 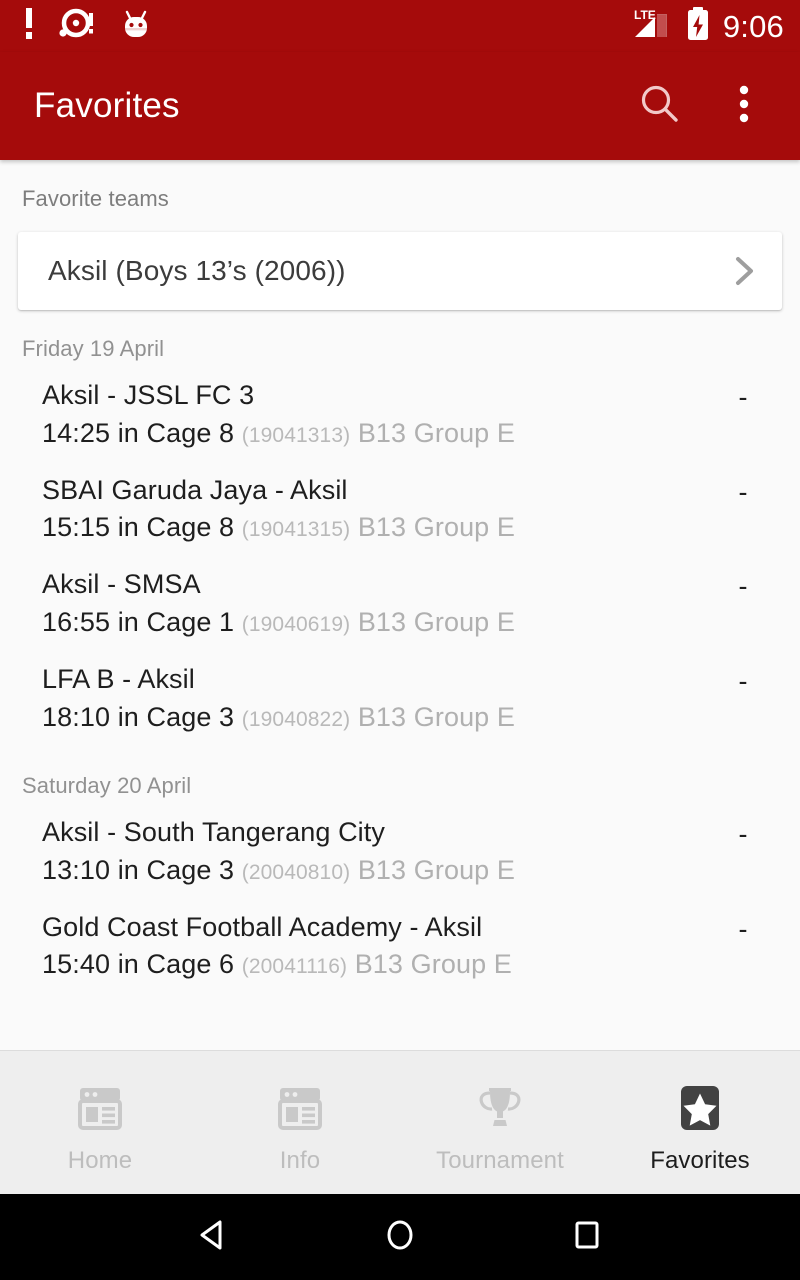 I want to click on back-triangle-icon, so click(x=213, y=1237).